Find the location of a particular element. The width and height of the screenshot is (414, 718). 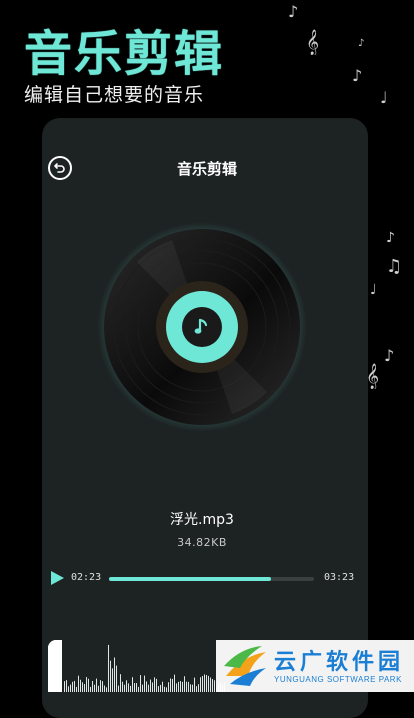

watermark: 云广软件园 YUNGUANG SOFTWARE PARK is located at coordinates (315, 666).